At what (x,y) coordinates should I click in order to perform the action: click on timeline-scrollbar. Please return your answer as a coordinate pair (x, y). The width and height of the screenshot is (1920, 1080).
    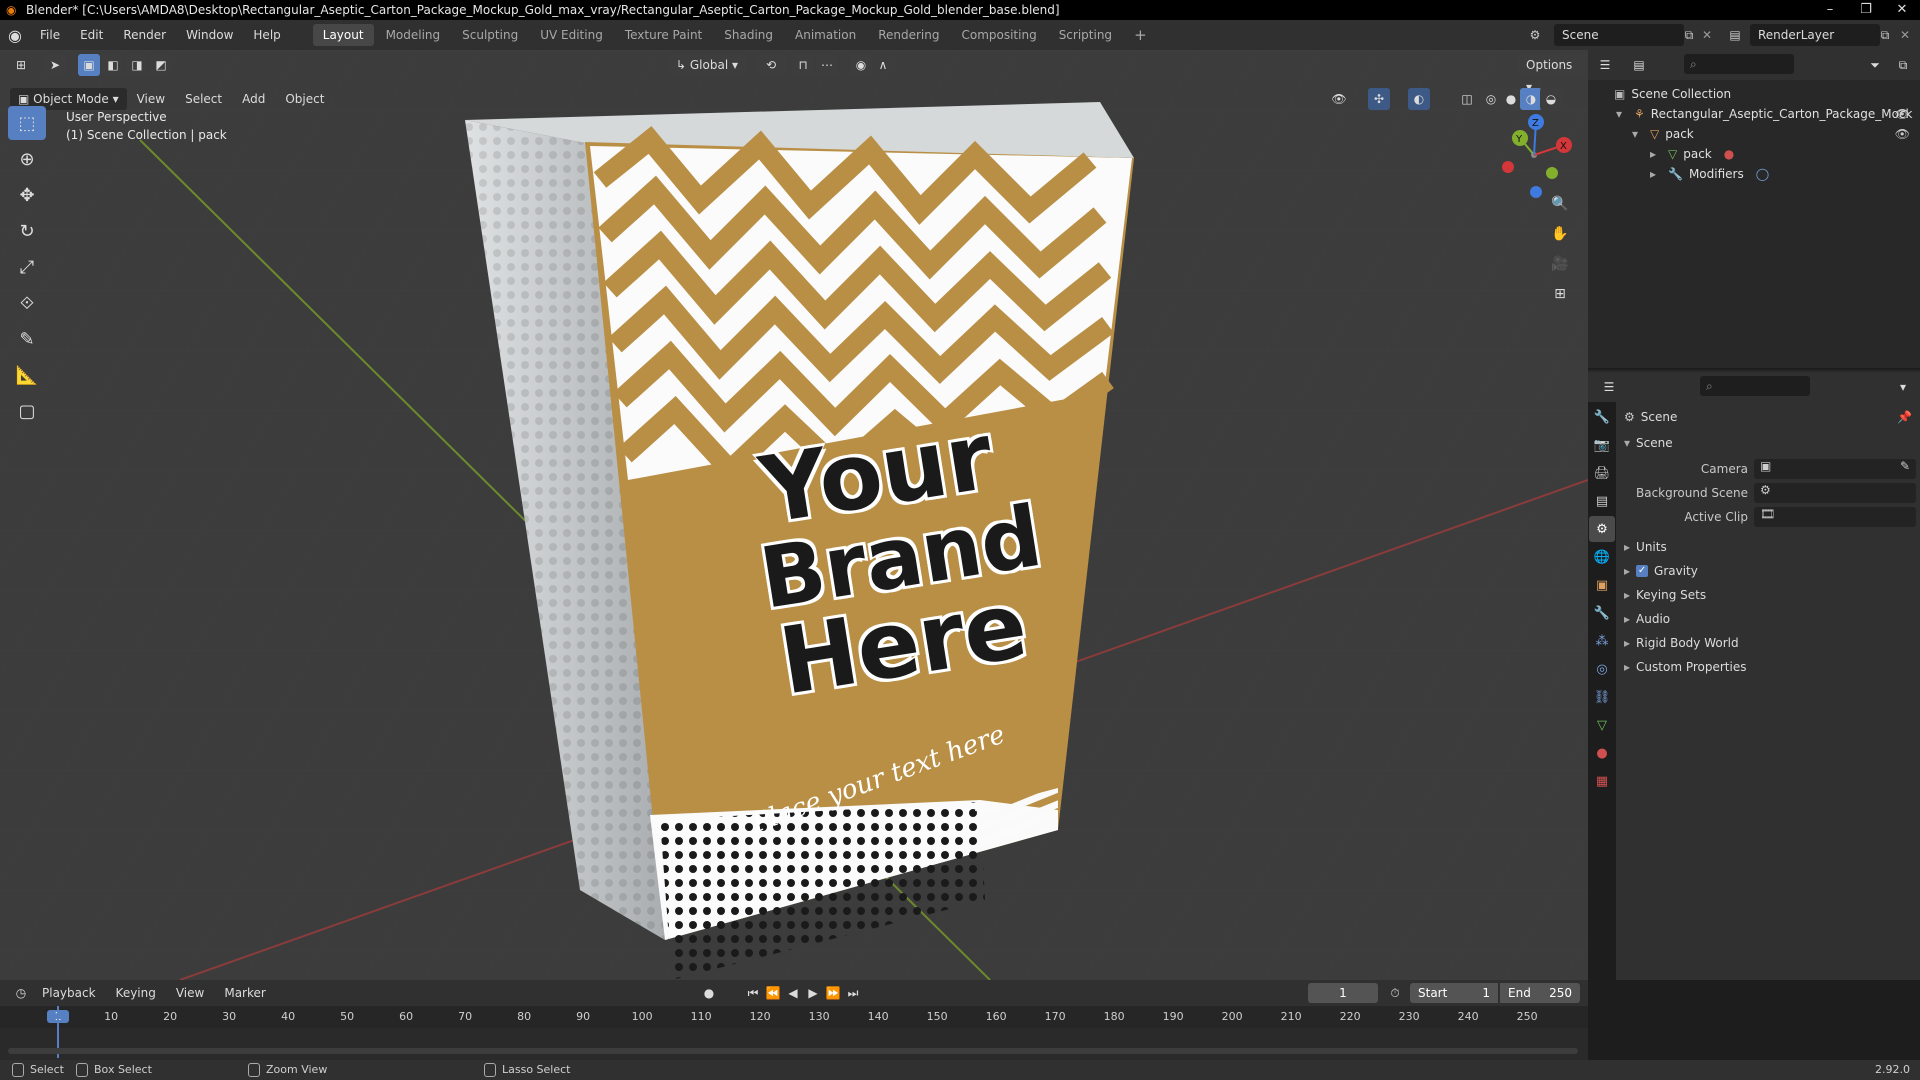
    Looking at the image, I should click on (793, 1051).